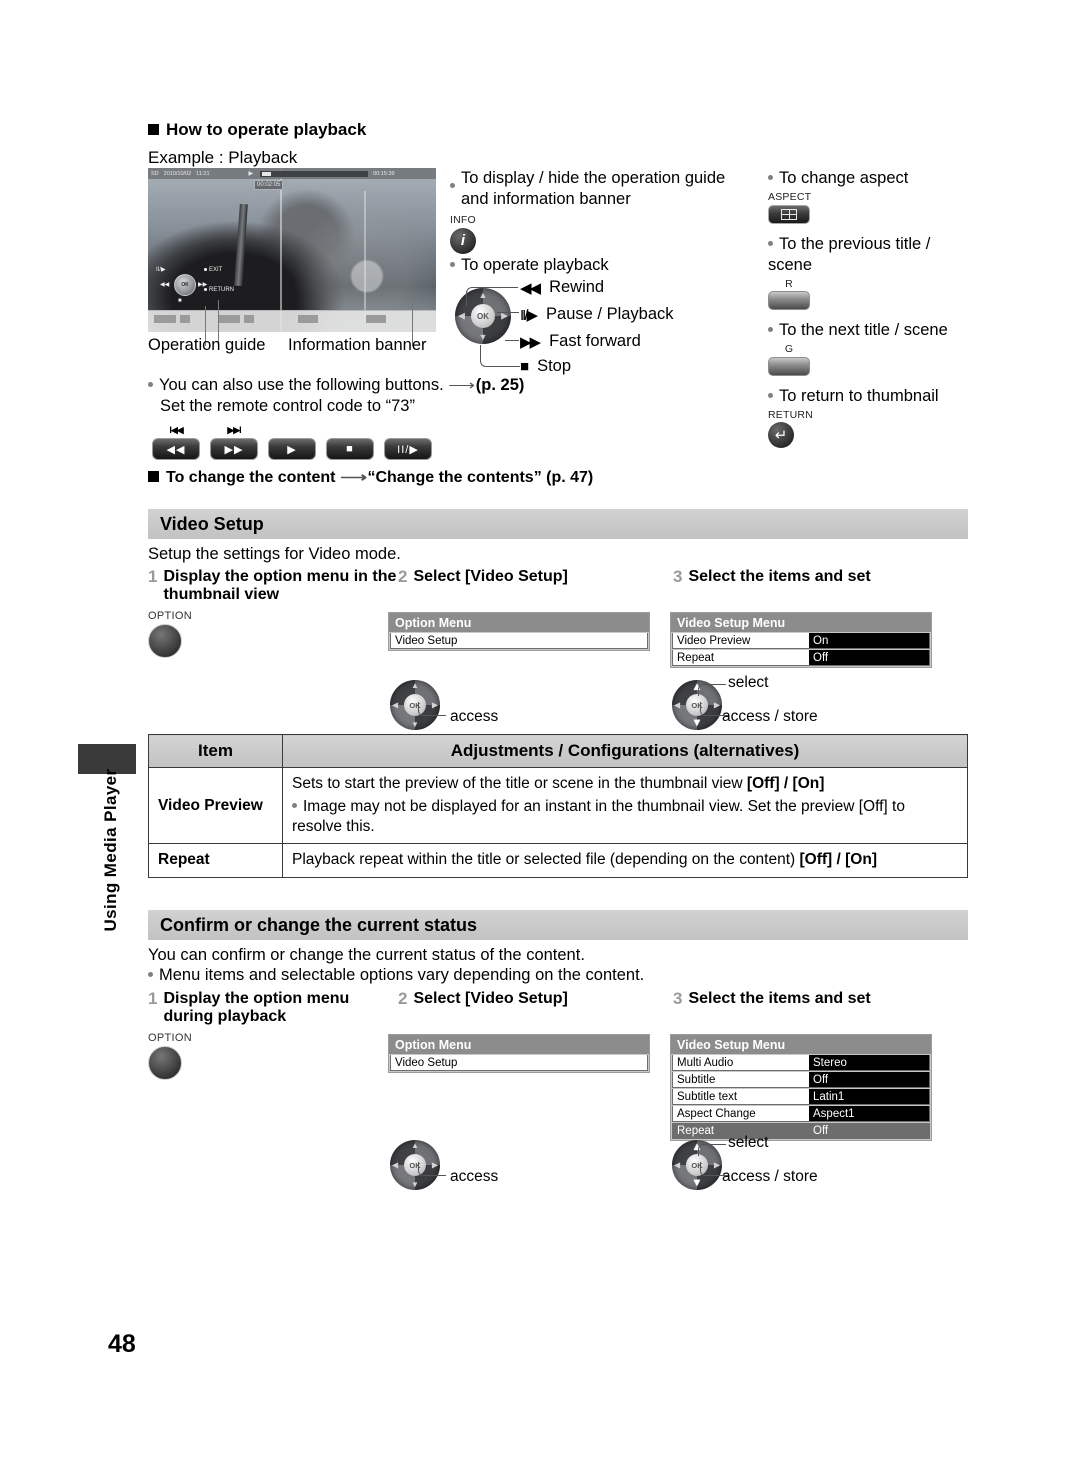  I want to click on row-subtitle-text: Subtitle text Latin1, so click(801, 1097).